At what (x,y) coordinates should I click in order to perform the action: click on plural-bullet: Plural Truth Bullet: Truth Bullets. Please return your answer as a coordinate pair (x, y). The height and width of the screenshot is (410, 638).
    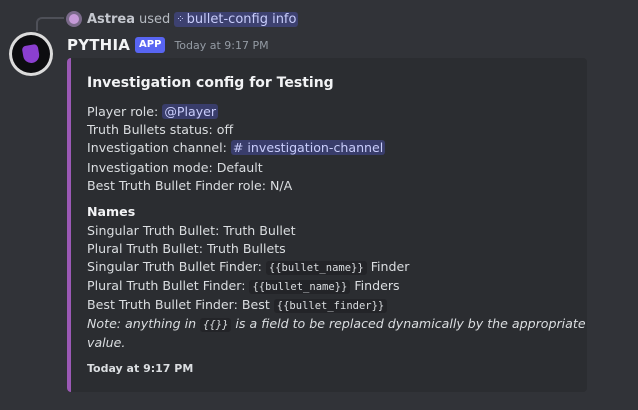
    Looking at the image, I should click on (186, 248).